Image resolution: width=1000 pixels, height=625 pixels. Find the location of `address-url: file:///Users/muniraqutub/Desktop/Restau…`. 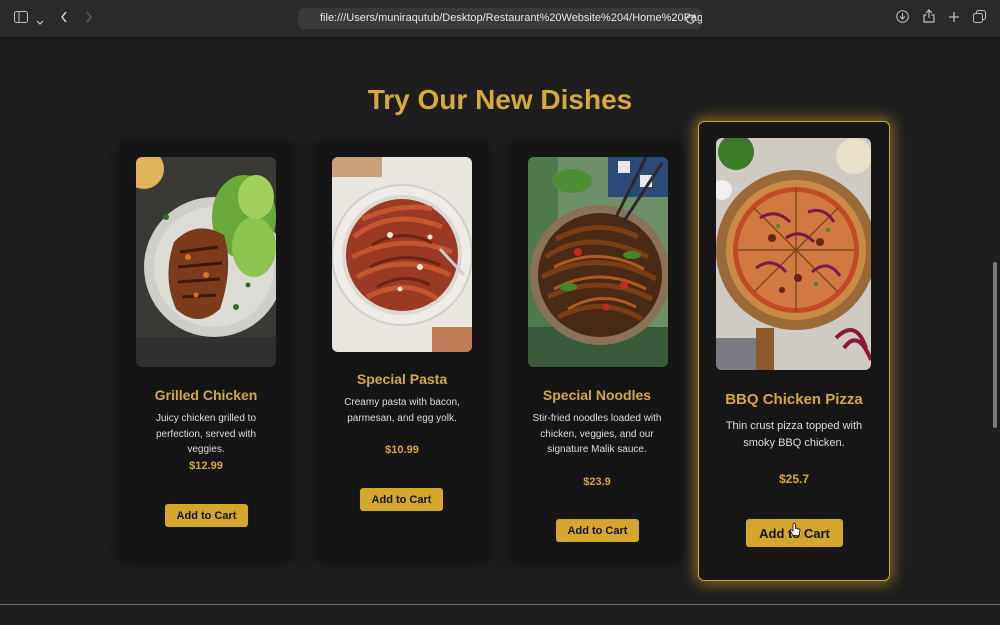

address-url: file:///Users/muniraqutub/Desktop/Restau… is located at coordinates (511, 18).